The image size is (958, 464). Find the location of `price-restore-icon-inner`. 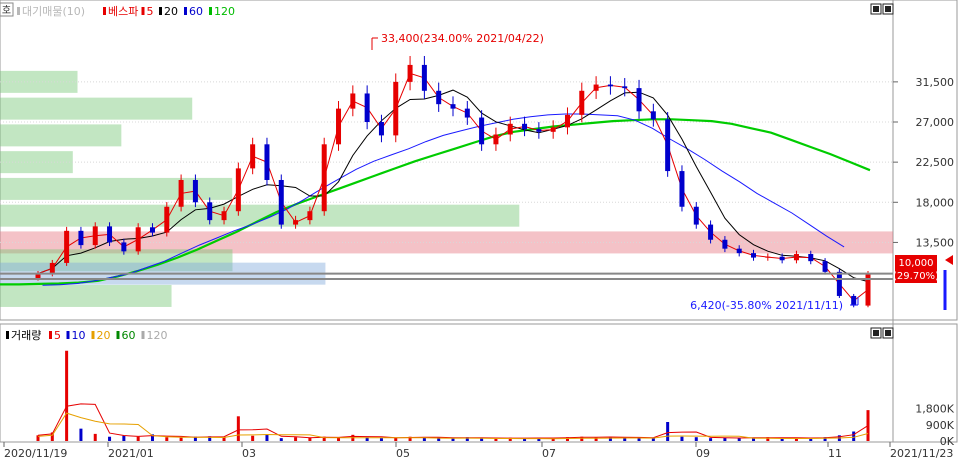

price-restore-icon-inner is located at coordinates (876, 9).